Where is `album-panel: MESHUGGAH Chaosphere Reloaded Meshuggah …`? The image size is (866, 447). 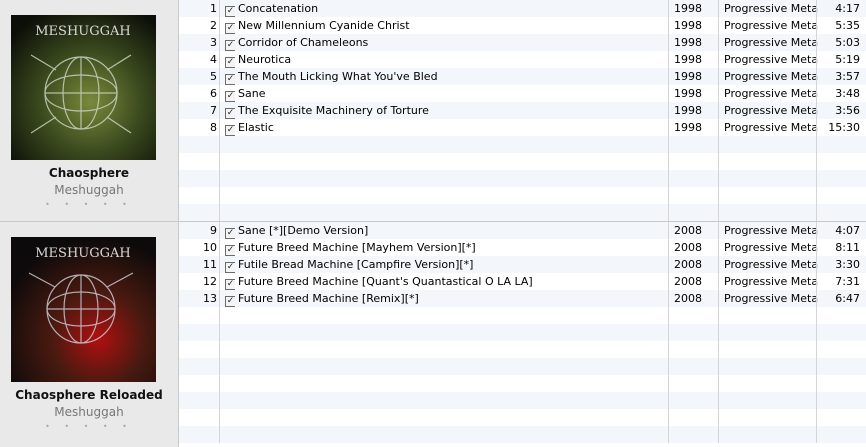 album-panel: MESHUGGAH Chaosphere Reloaded Meshuggah … is located at coordinates (89, 334).